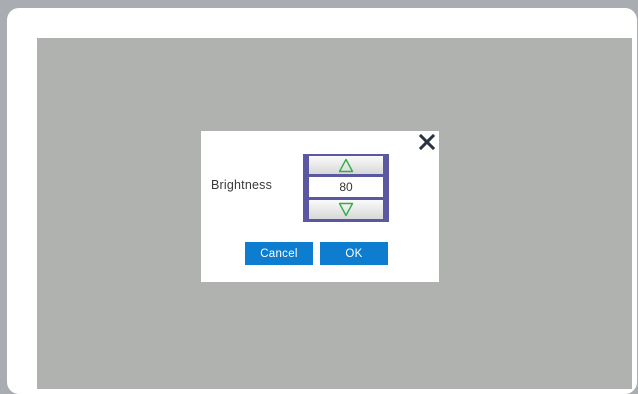  I want to click on brightness-stepper: 80, so click(346, 188).